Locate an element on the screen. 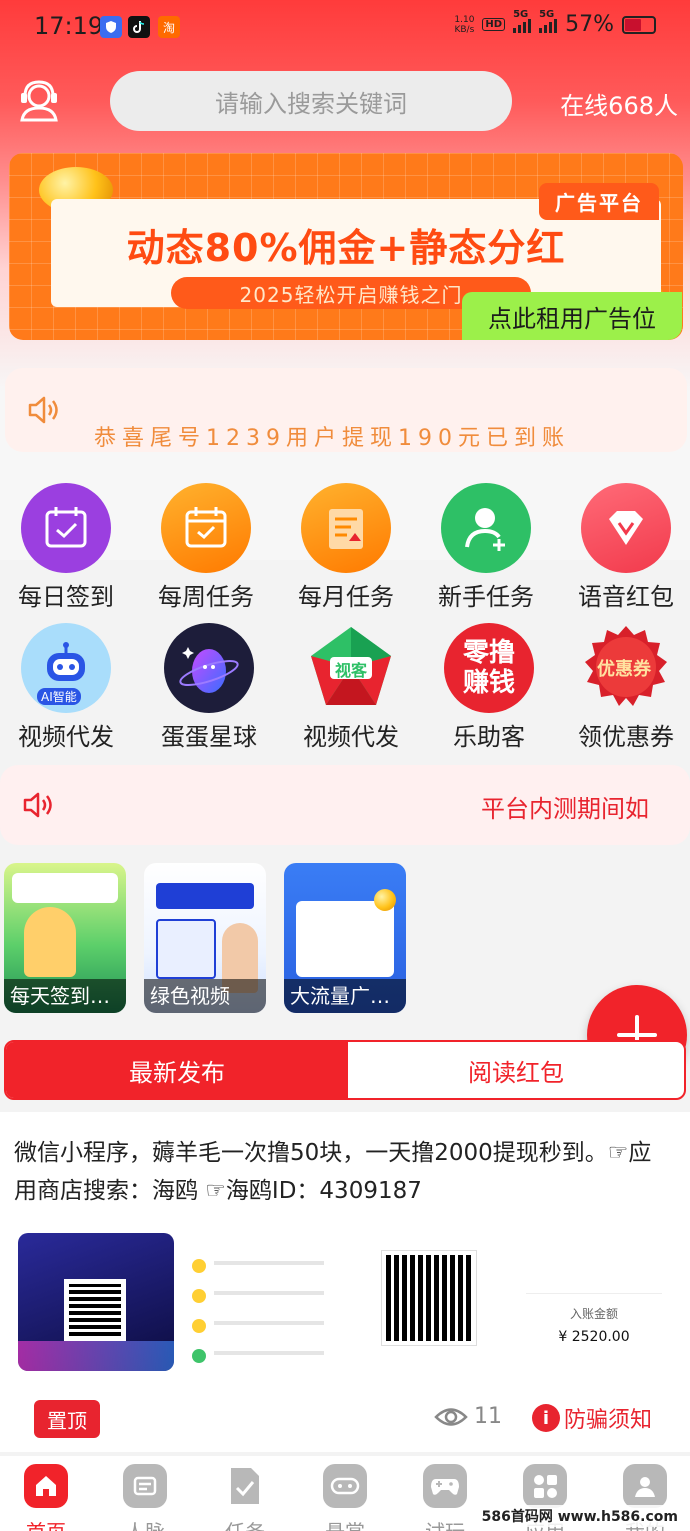  apps-icon is located at coordinates (545, 1486).